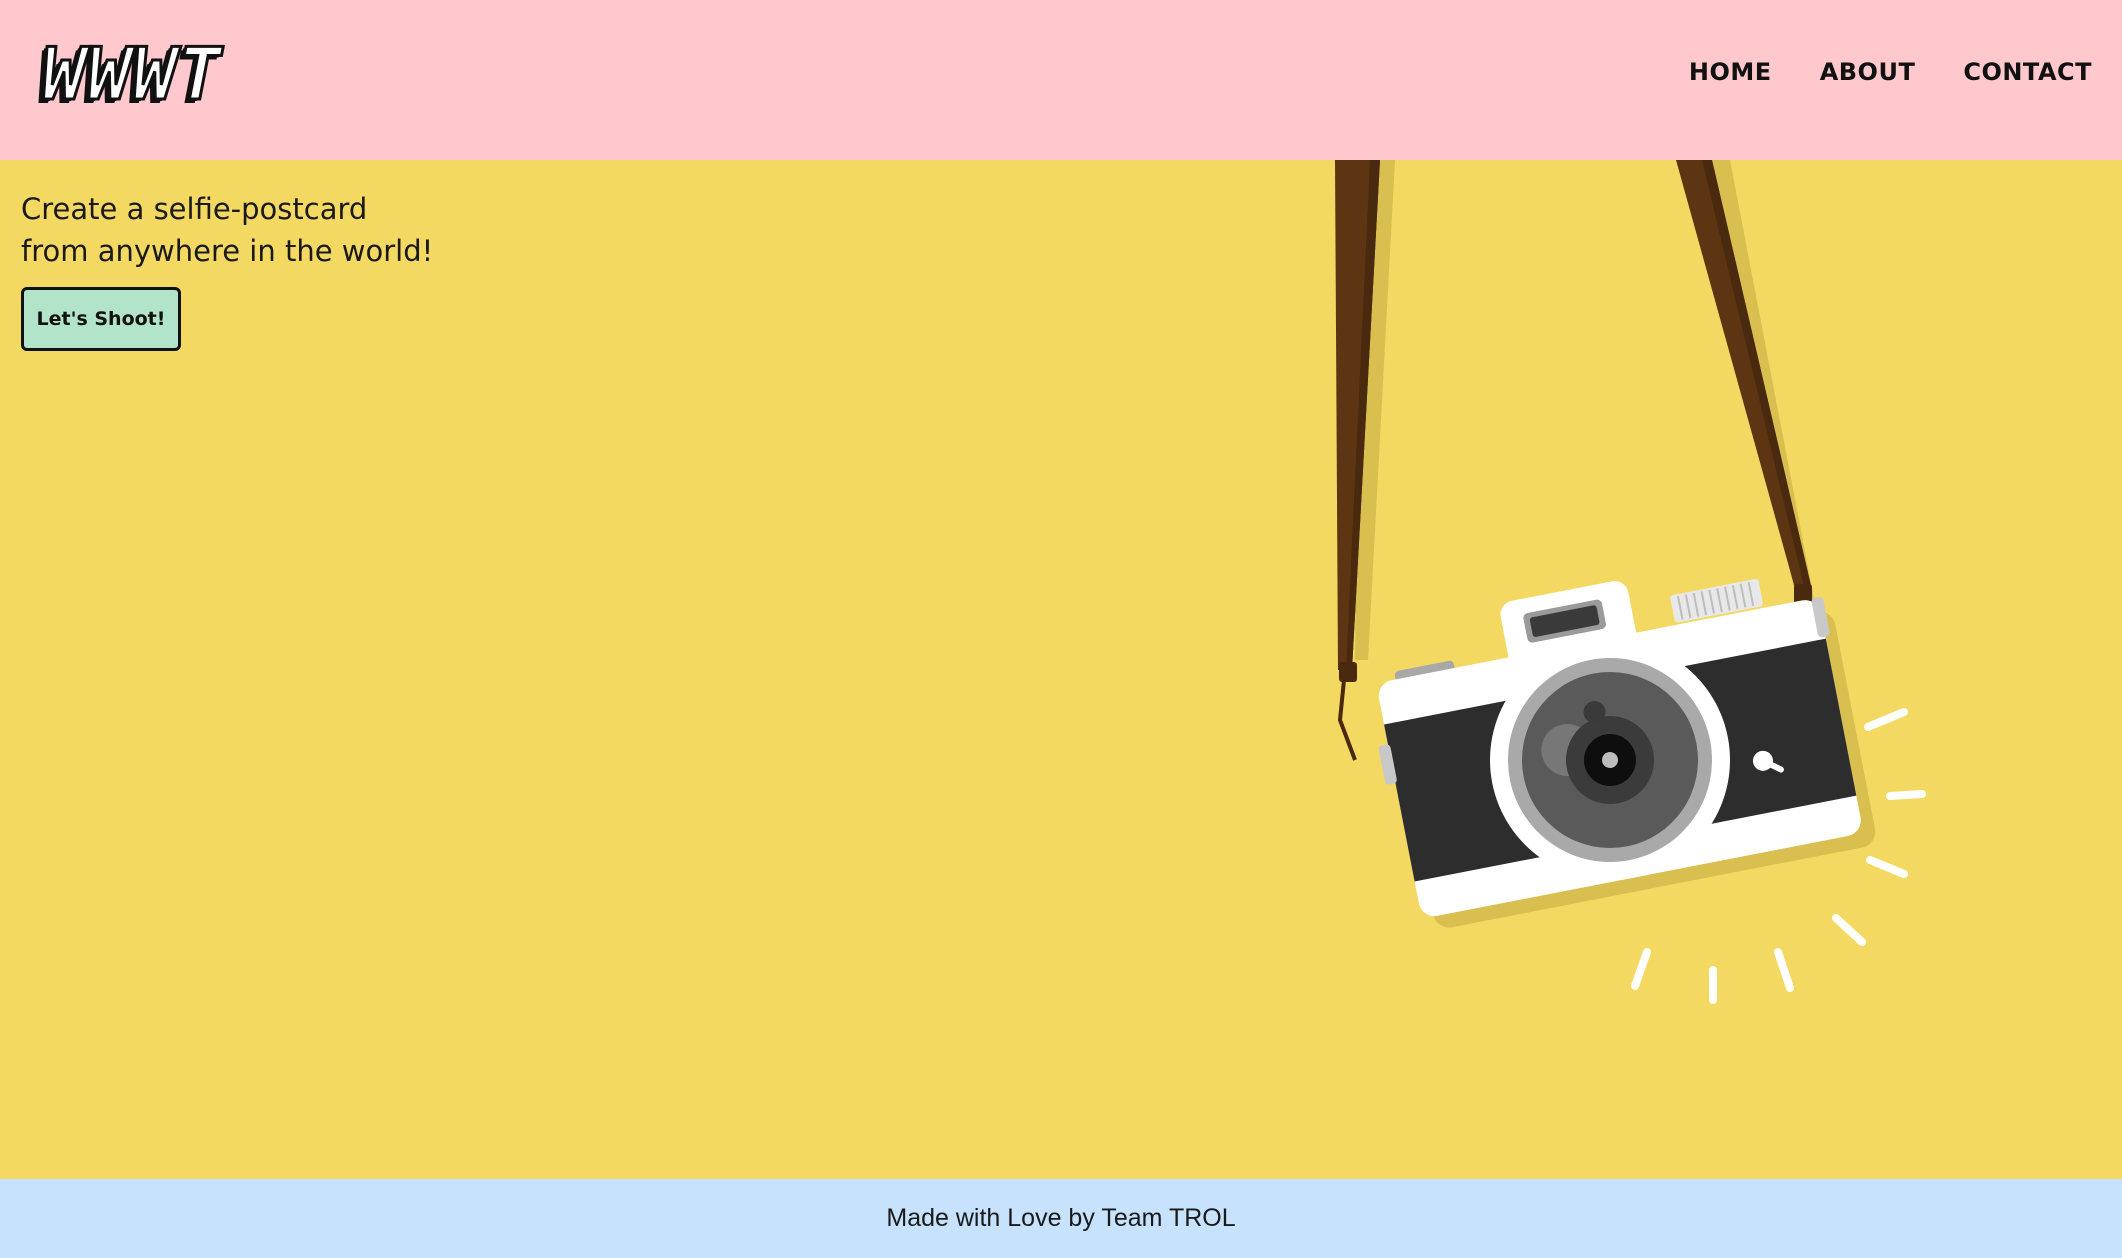  Describe the element at coordinates (1061, 80) in the screenshot. I see `site-header: WWWT HOME ABOUT CONTACT` at that location.